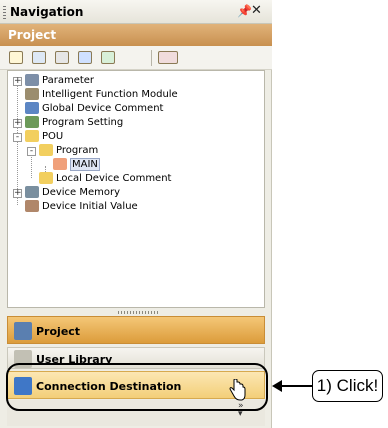 The height and width of the screenshot is (428, 388). Describe the element at coordinates (32, 122) in the screenshot. I see `program-setting-icon` at that location.